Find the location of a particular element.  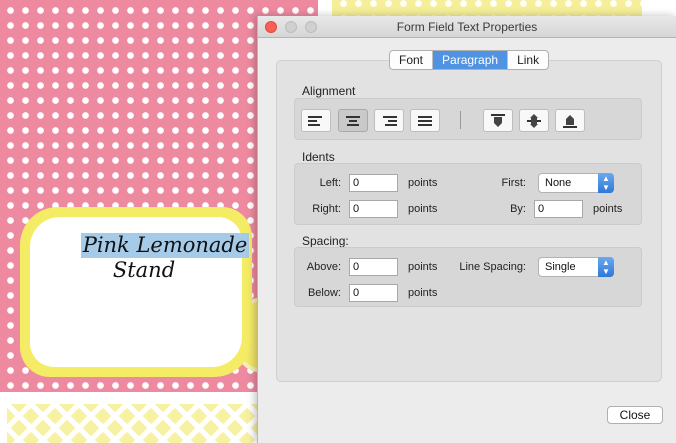

spacing-group is located at coordinates (468, 277).